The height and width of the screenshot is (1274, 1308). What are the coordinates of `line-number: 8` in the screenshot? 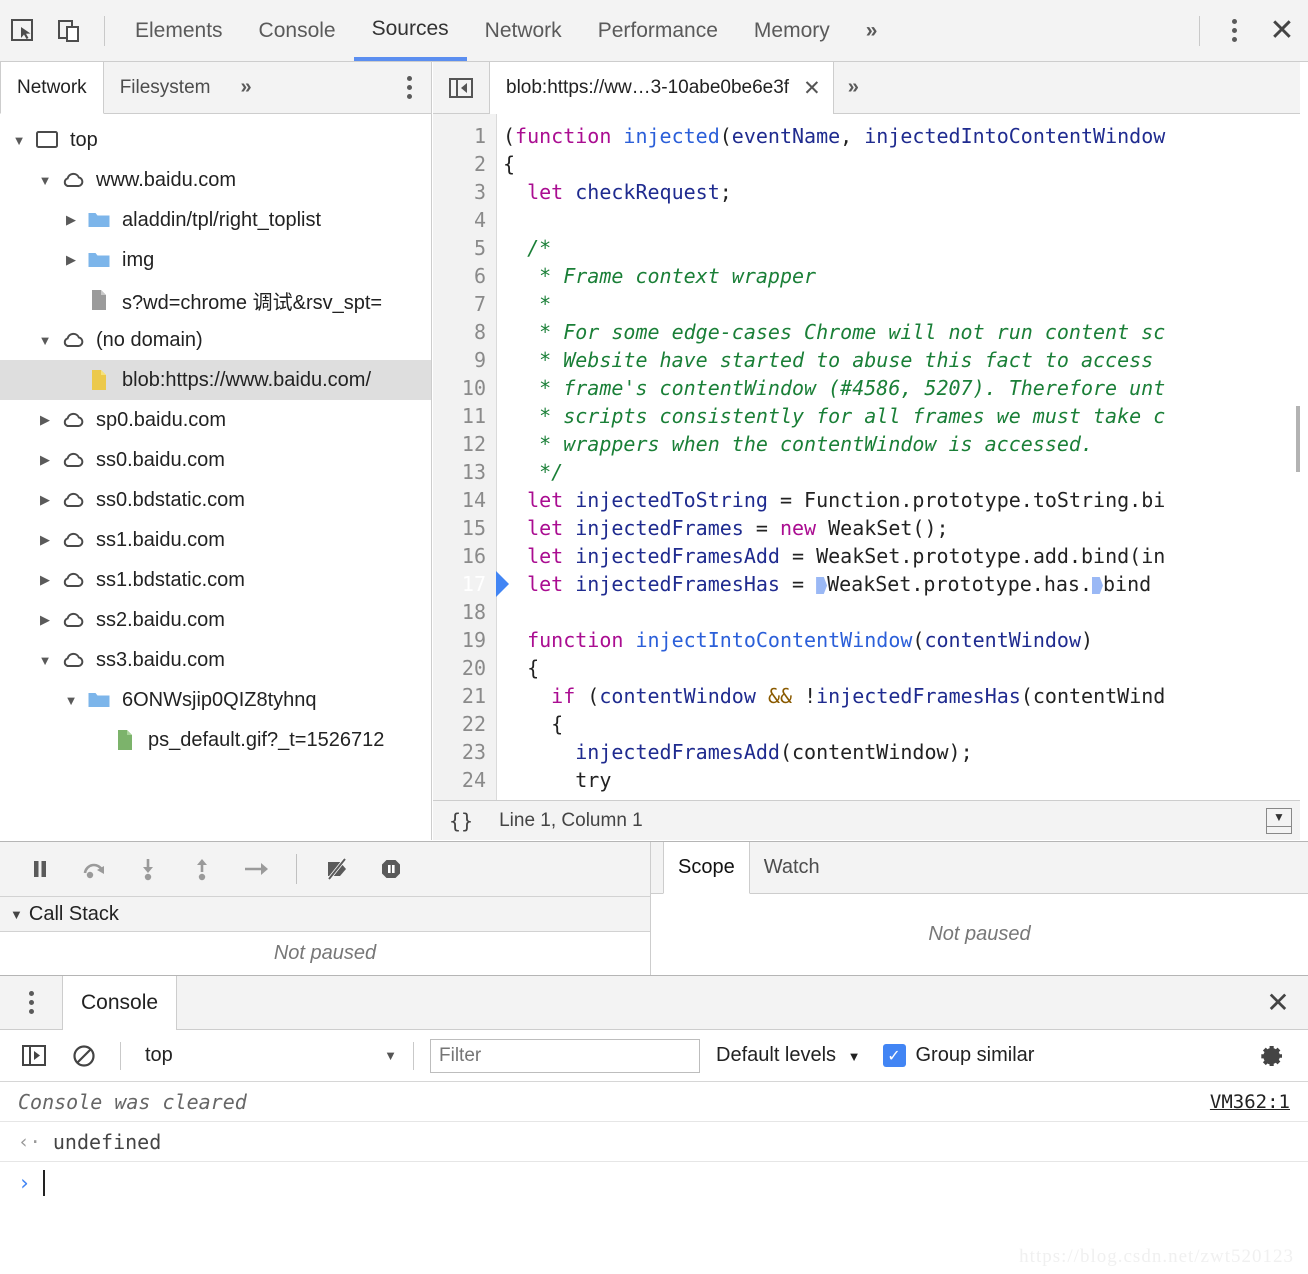 It's located at (464, 332).